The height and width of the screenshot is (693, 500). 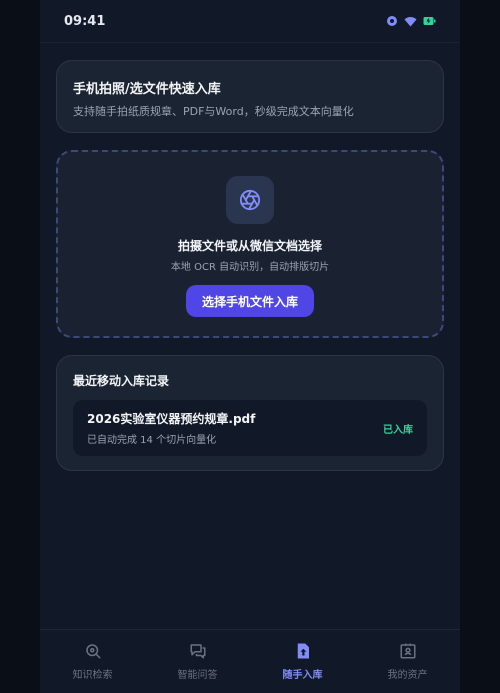 I want to click on select-file-button: 选择手机文件入库, so click(x=249, y=301).